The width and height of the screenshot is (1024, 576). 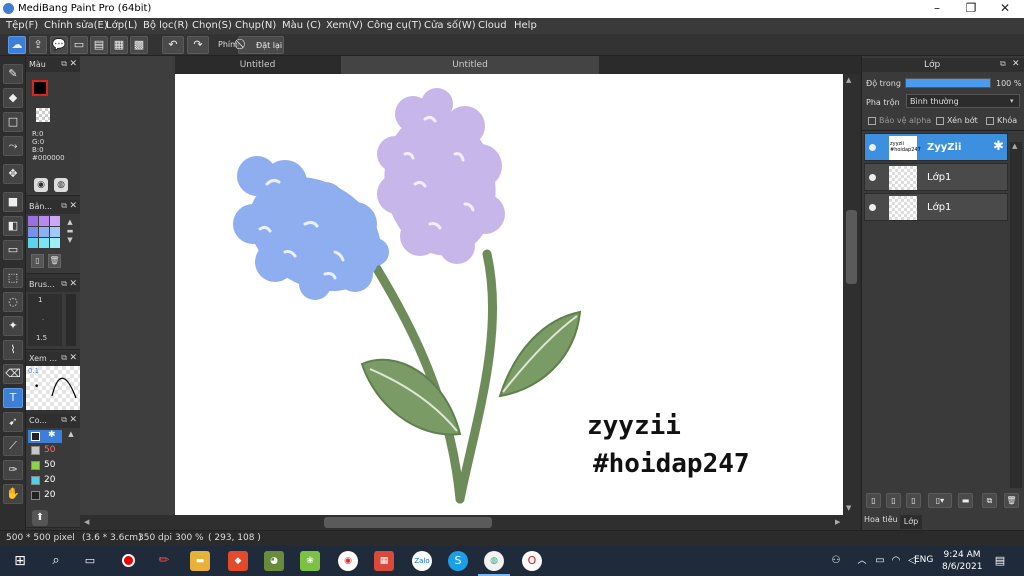 I want to click on delete-layer-icon: 🗑, so click(x=1011, y=500).